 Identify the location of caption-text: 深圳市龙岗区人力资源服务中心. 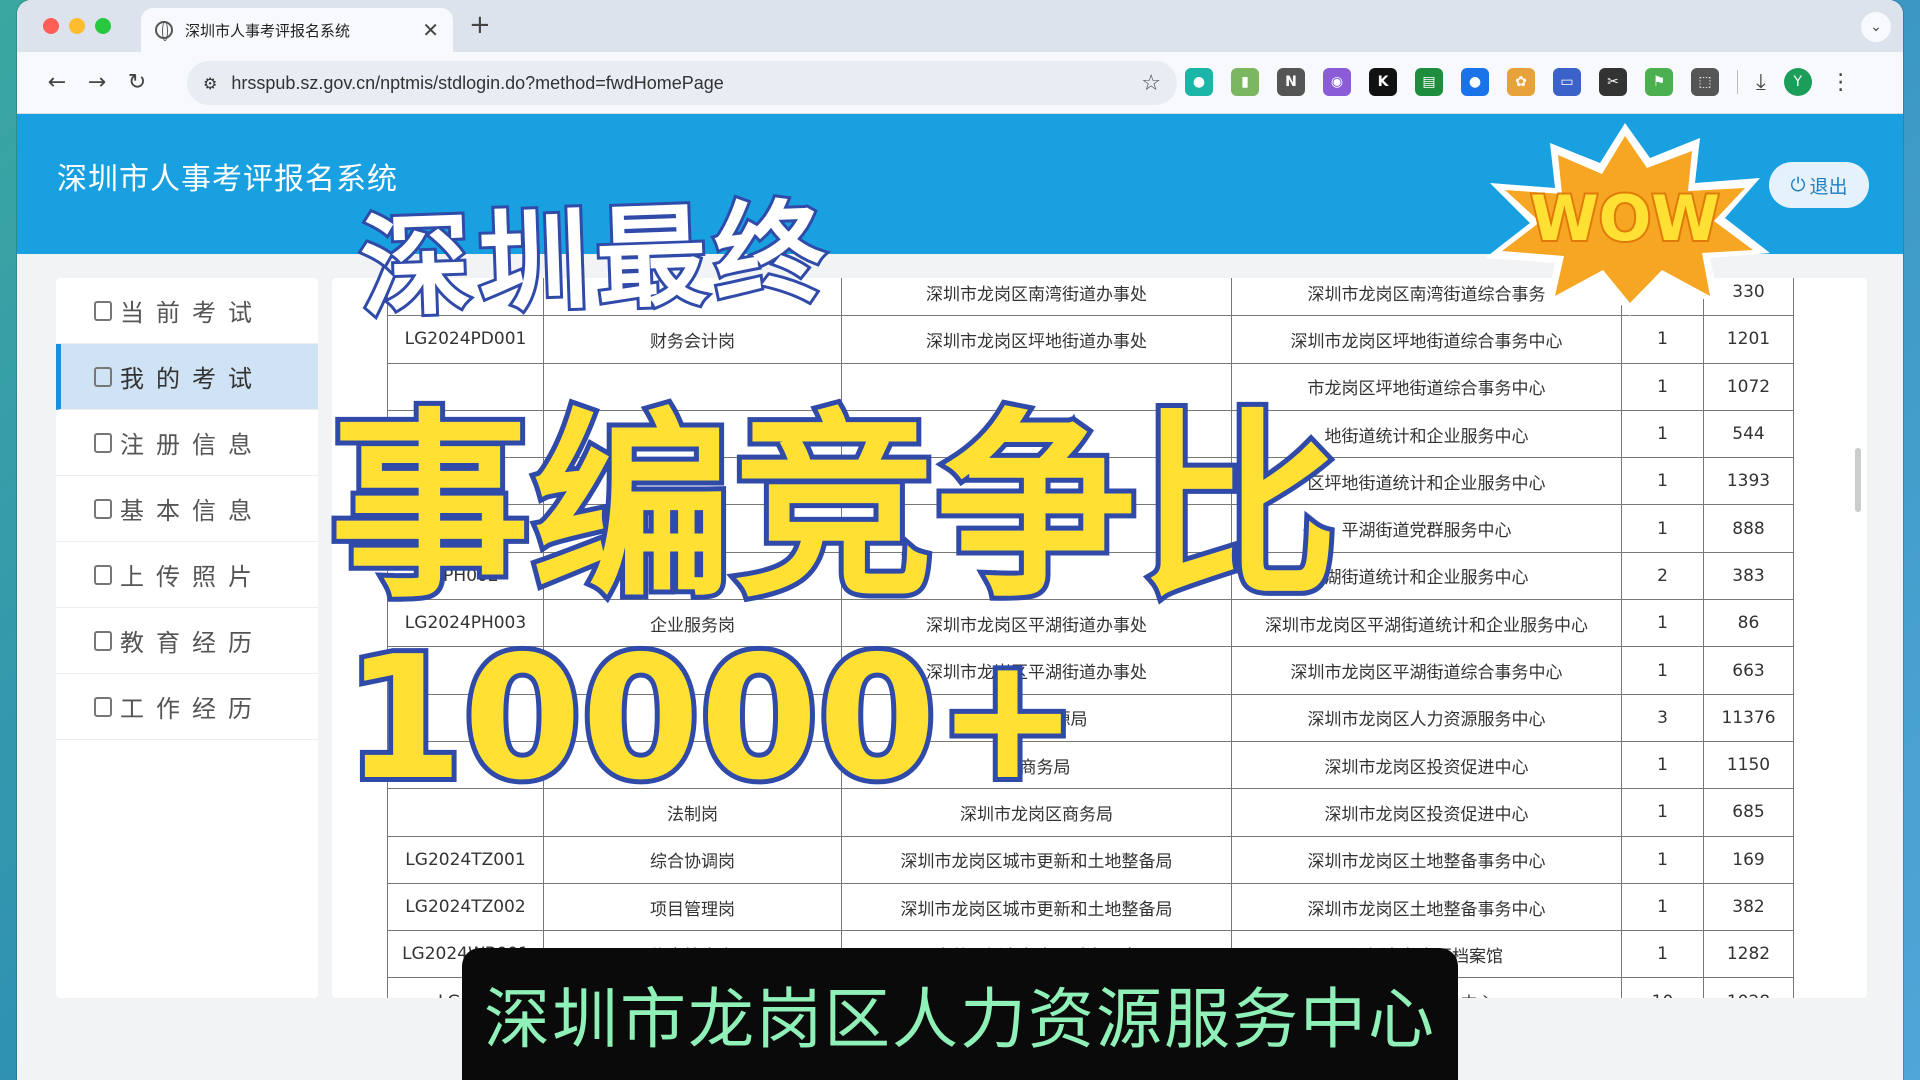
(960, 1019).